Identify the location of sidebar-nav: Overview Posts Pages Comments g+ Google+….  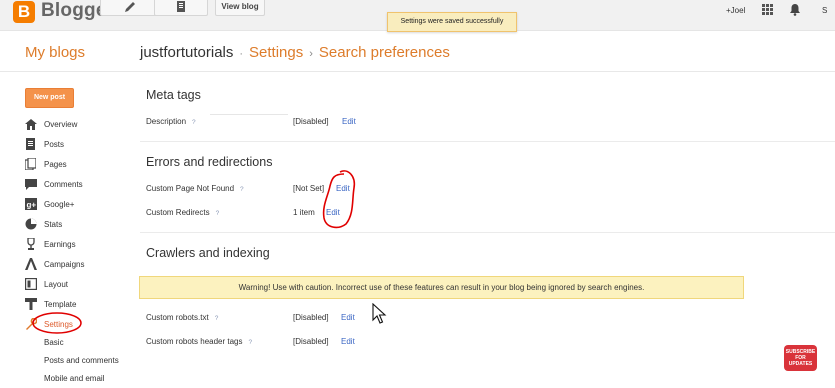
(71, 251).